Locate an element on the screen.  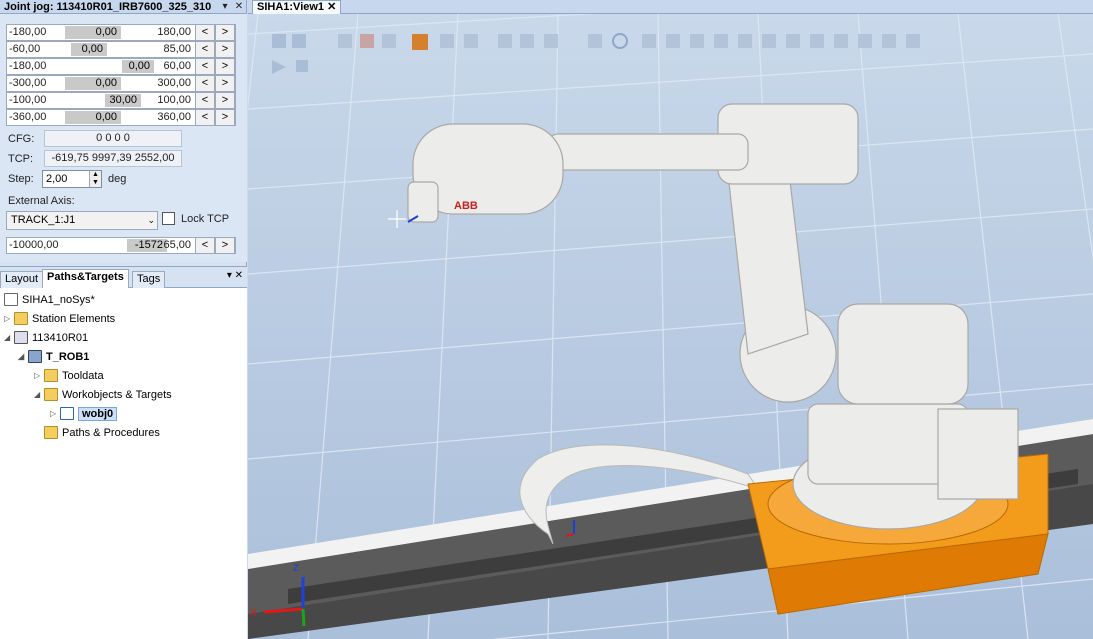
close-icon: ✕ is located at coordinates (239, 7).